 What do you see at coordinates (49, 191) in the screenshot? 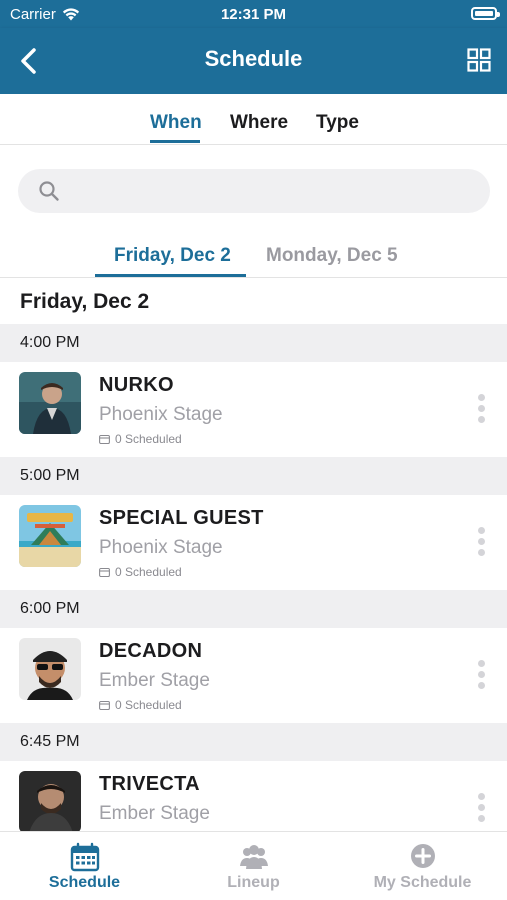
I see `search-icon` at bounding box center [49, 191].